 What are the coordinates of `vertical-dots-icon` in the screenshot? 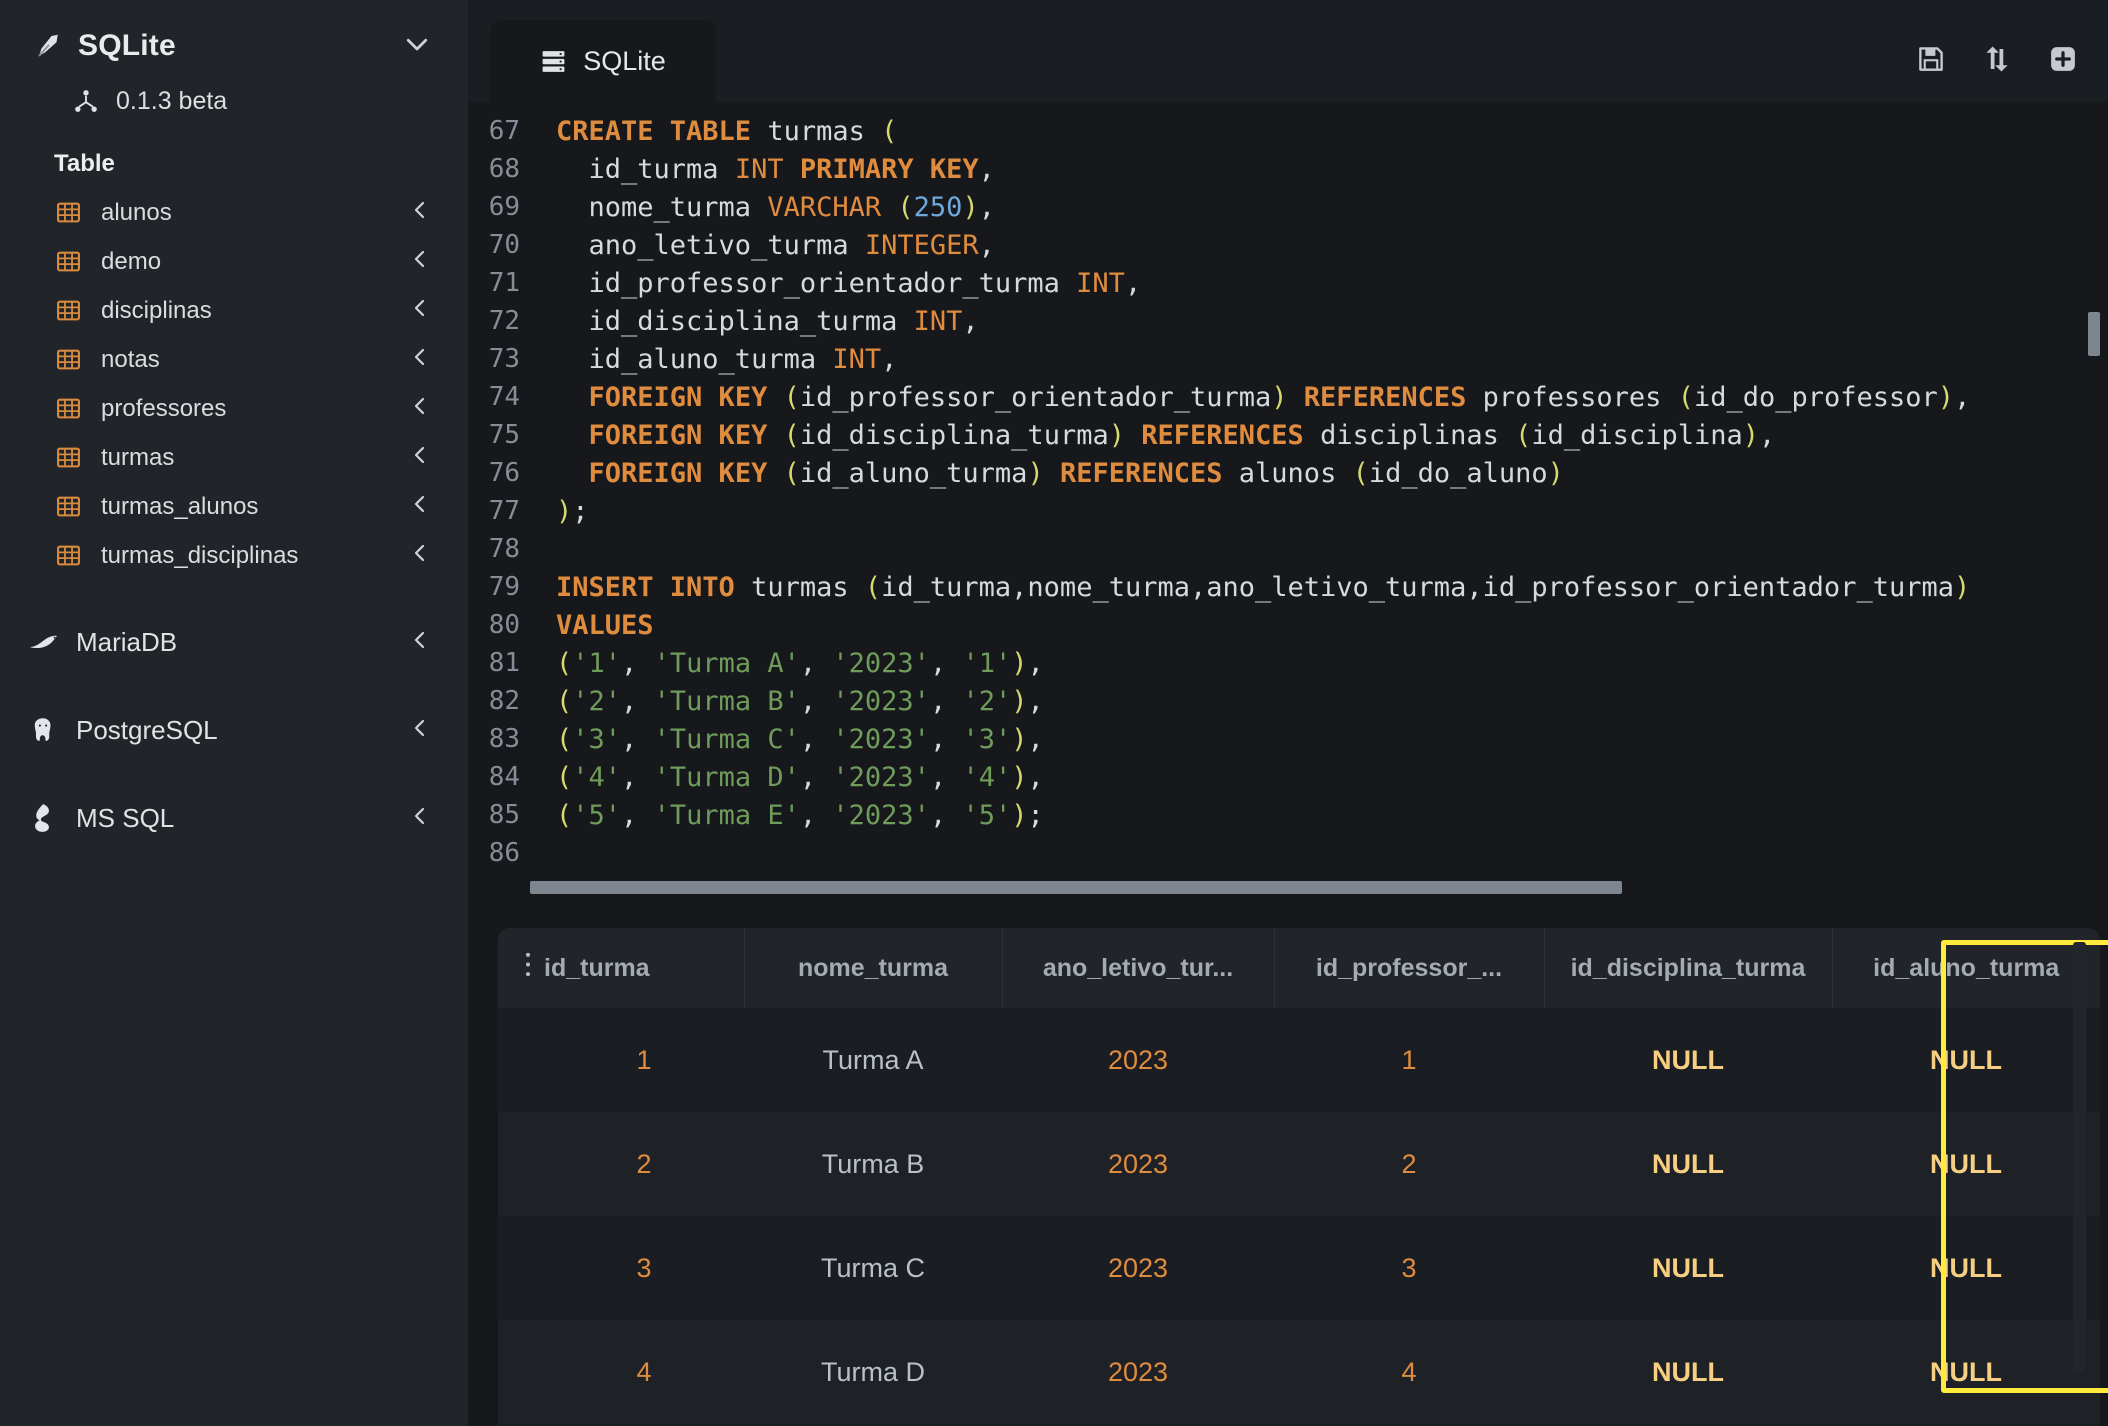 It's located at (528, 968).